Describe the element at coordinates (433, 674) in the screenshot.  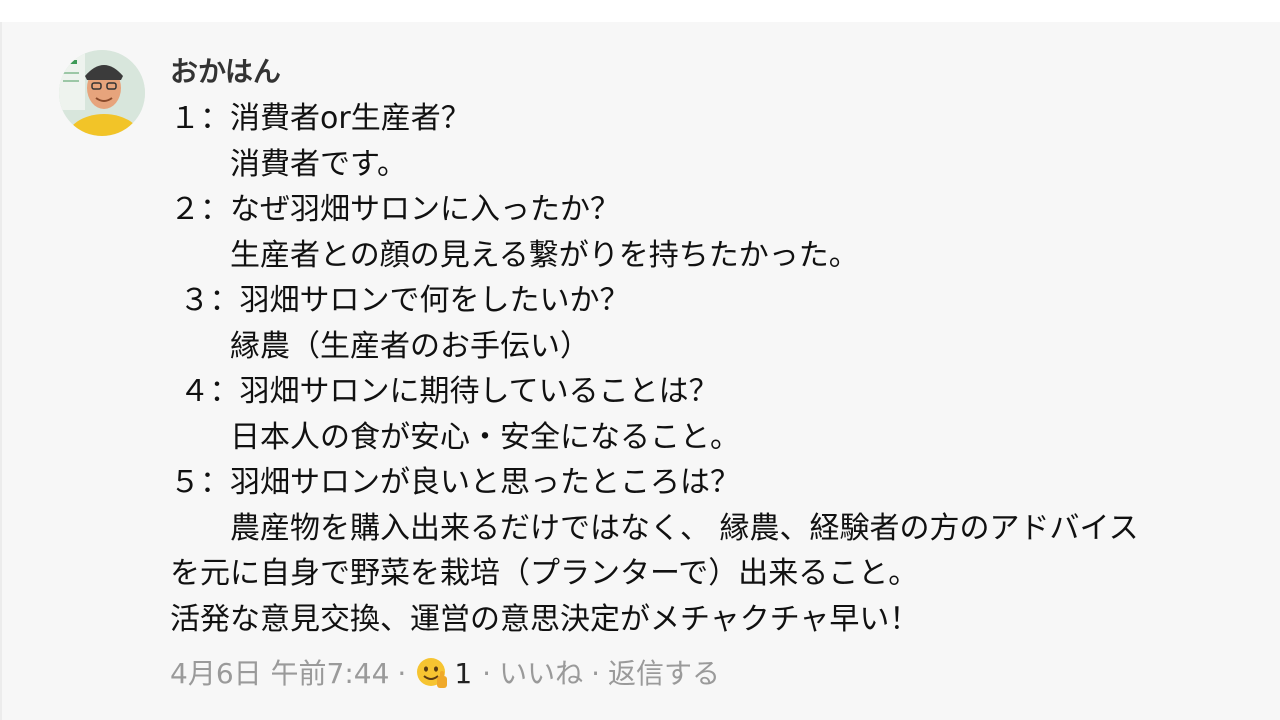
I see `thumbs-up-smiley-emoji-icon` at that location.